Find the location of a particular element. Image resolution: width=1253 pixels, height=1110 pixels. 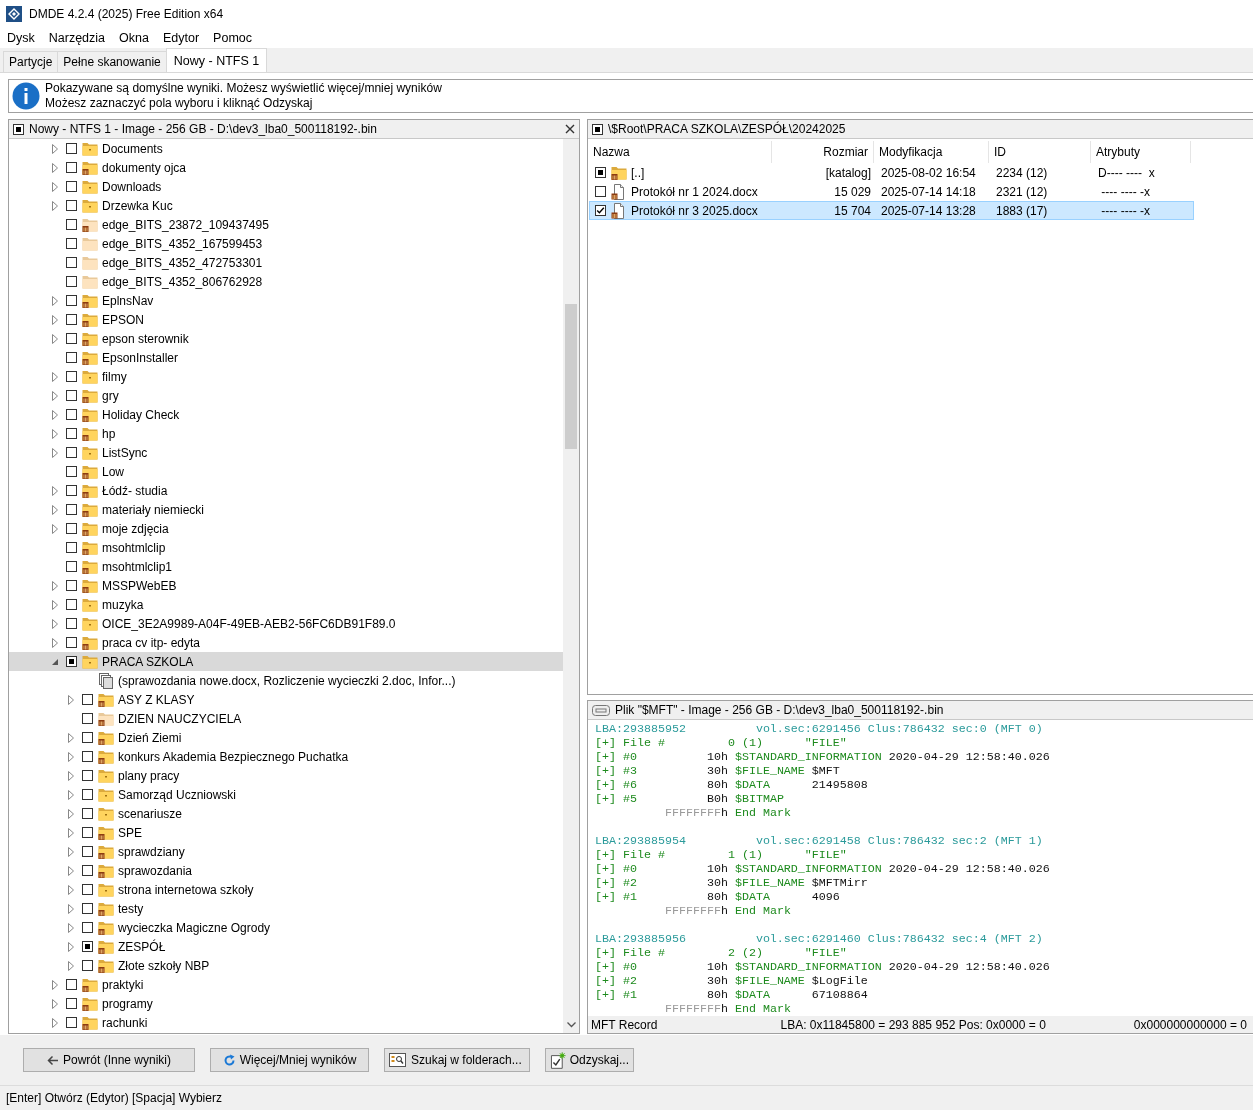

tree-item: plany pracy is located at coordinates (286, 775).